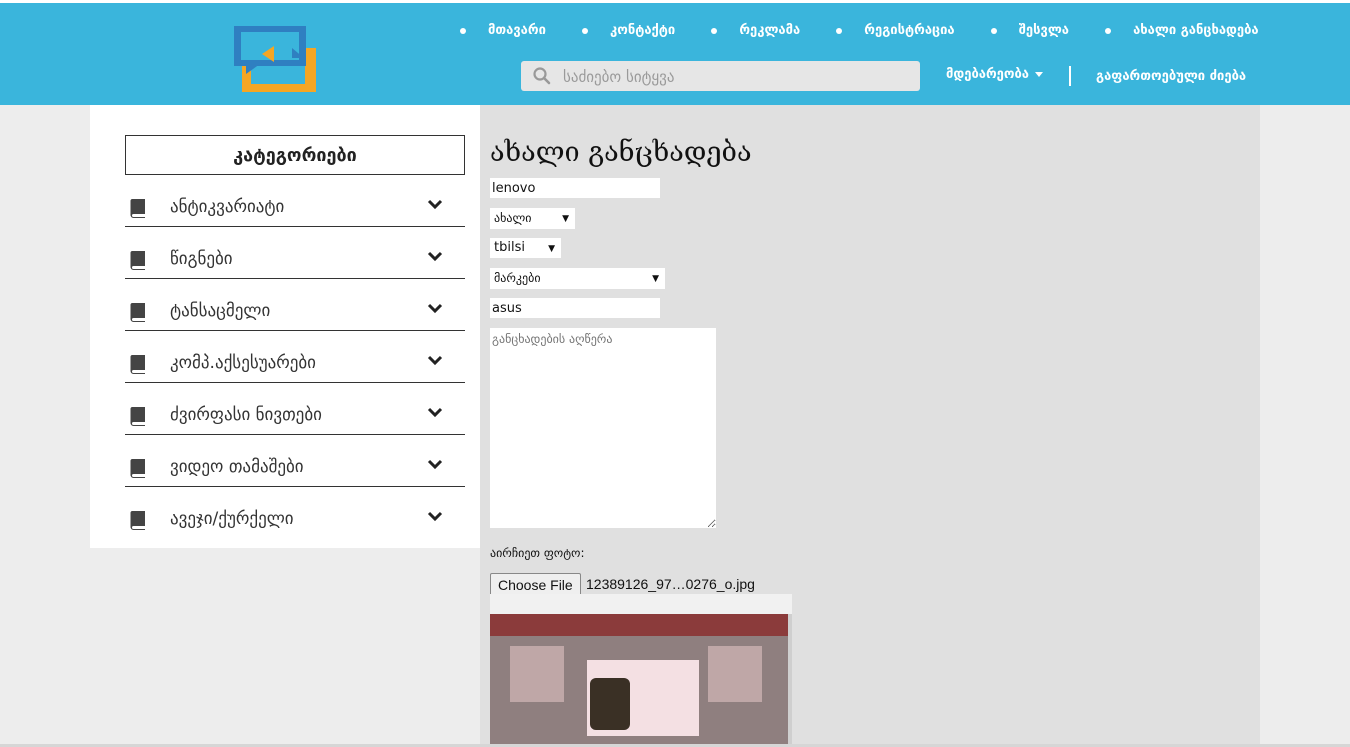 This screenshot has width=1350, height=747. I want to click on description-textarea, so click(603, 428).